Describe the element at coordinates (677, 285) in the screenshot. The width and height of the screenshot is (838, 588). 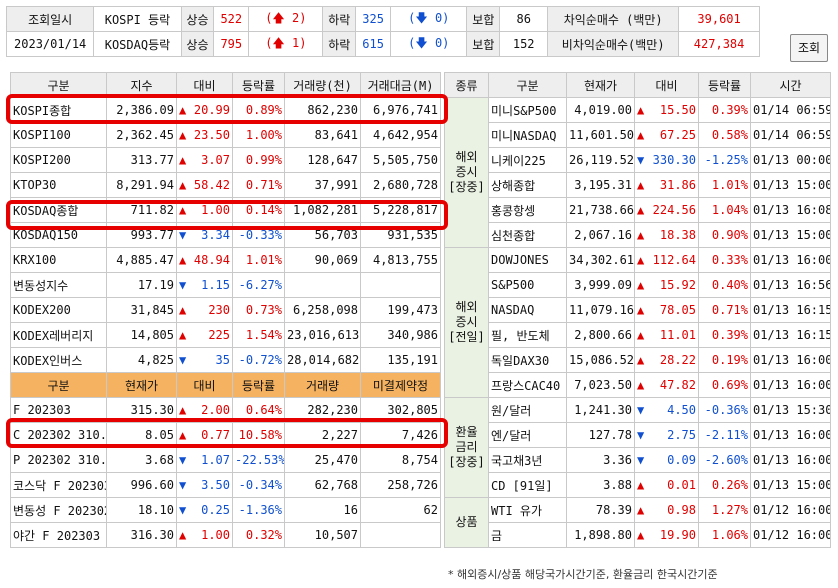
I see `market-change-value: 15.92` at that location.